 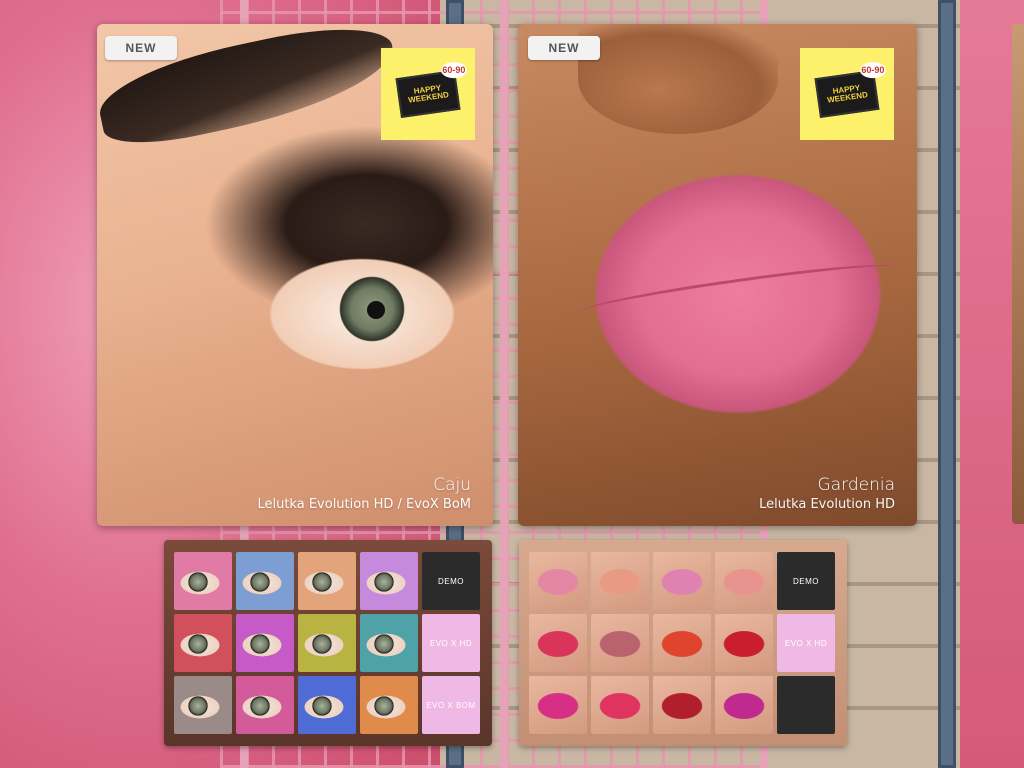 What do you see at coordinates (738, 289) in the screenshot?
I see `lip-line-artwork` at bounding box center [738, 289].